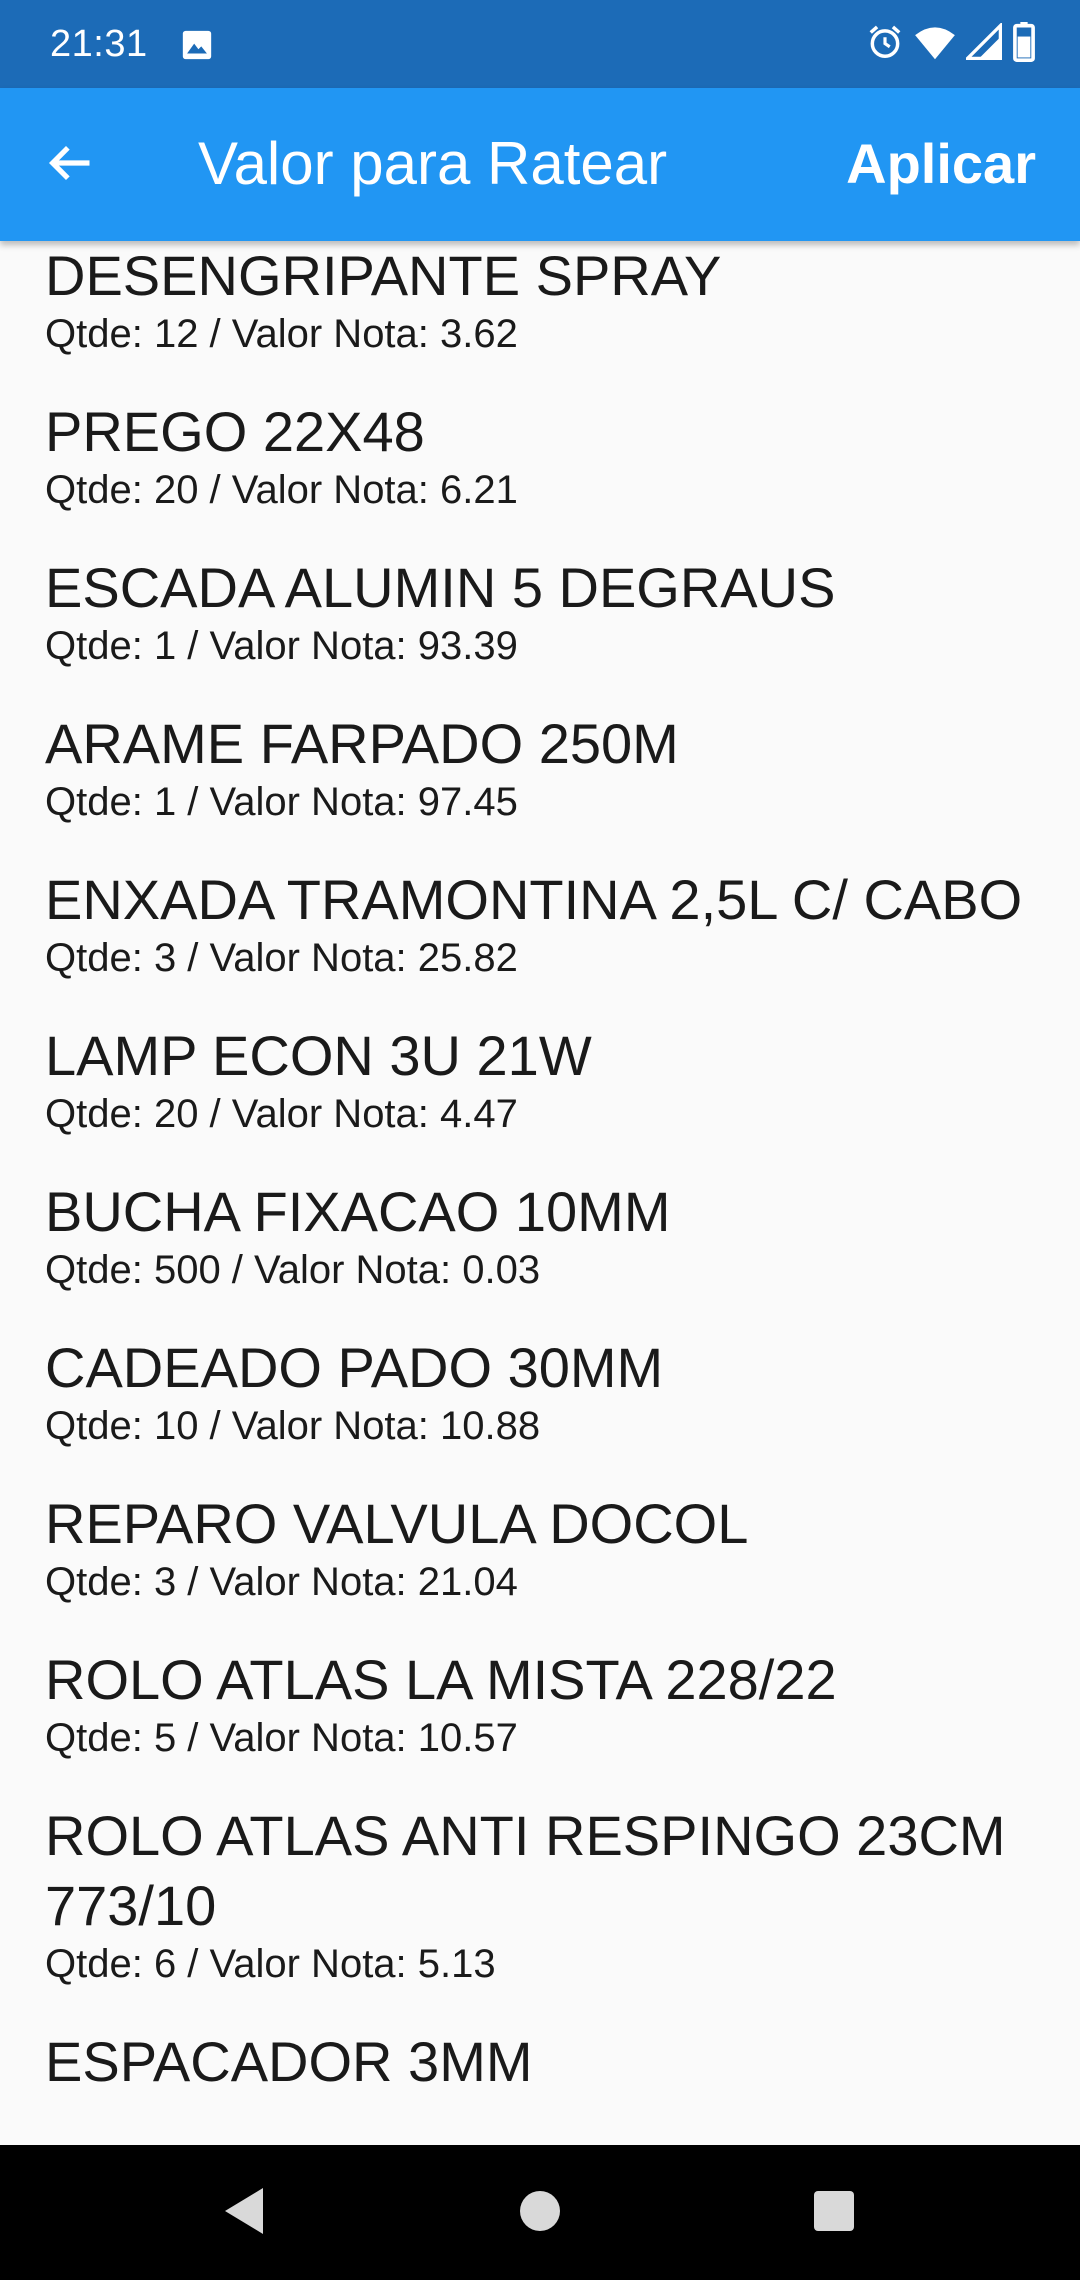 This screenshot has height=2280, width=1080. Describe the element at coordinates (540, 44) in the screenshot. I see `status-bar: 21:31` at that location.